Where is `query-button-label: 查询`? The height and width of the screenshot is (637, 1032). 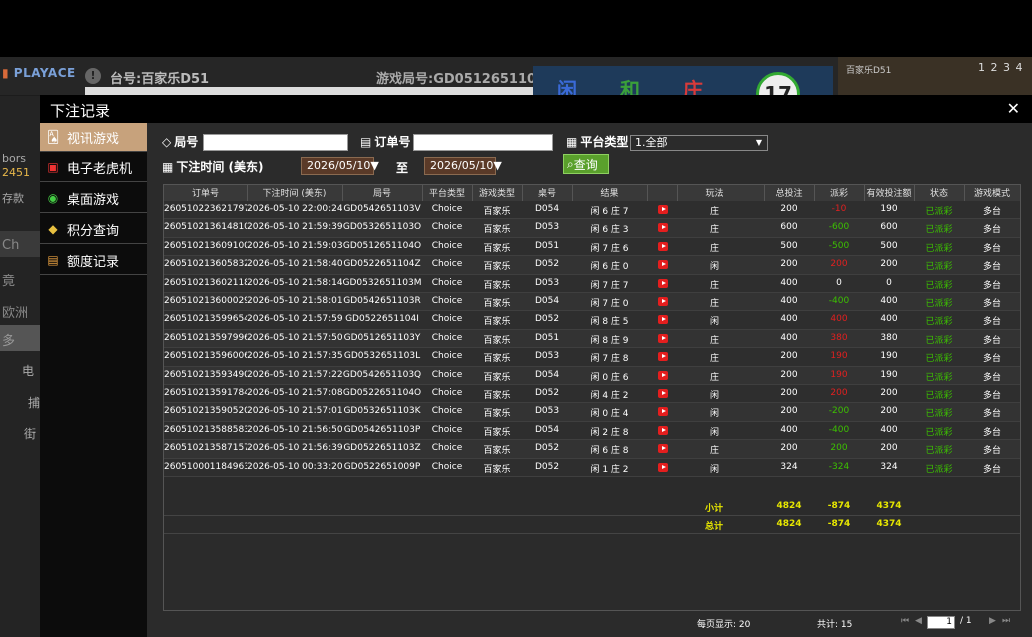
query-button-label: 查询 is located at coordinates (585, 164).